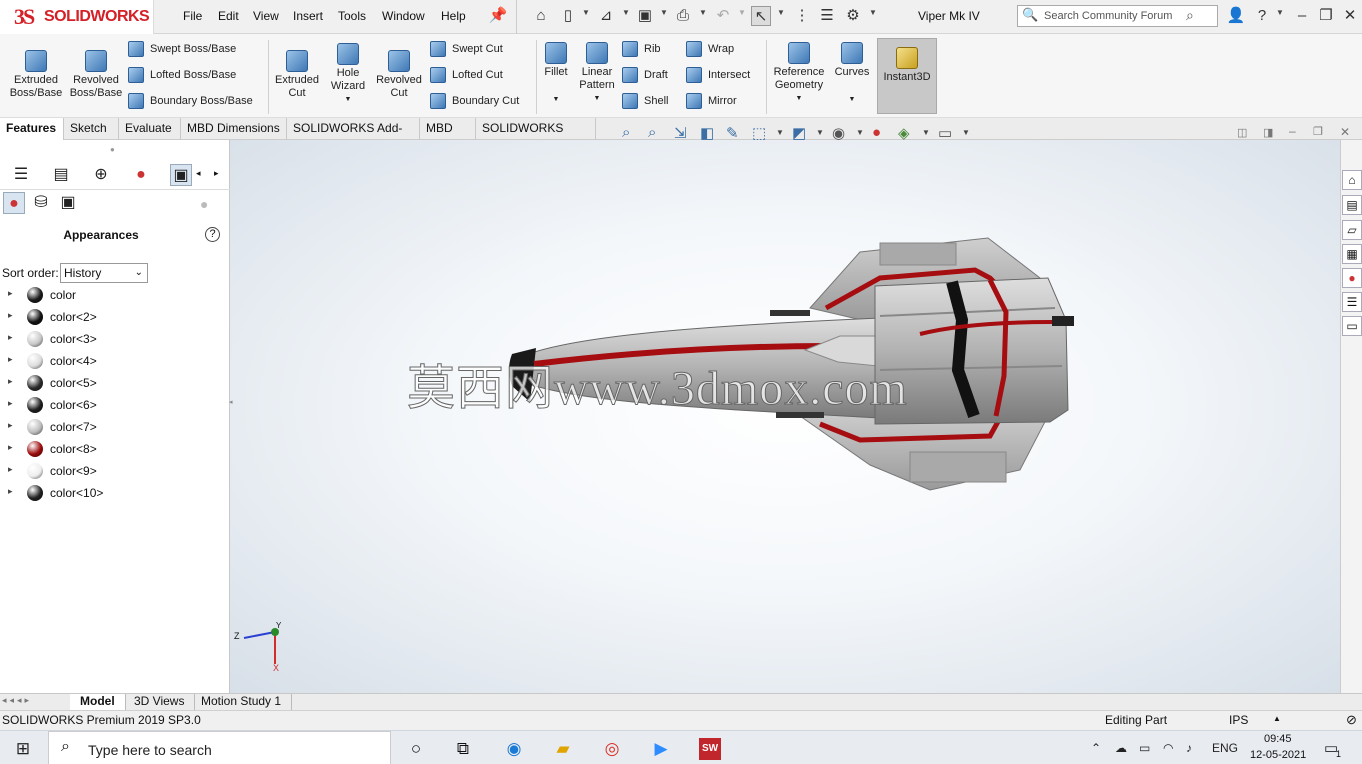 This screenshot has height=764, width=1362. What do you see at coordinates (36, 75) in the screenshot?
I see `extruded-boss-button: Extruded Boss/Base` at bounding box center [36, 75].